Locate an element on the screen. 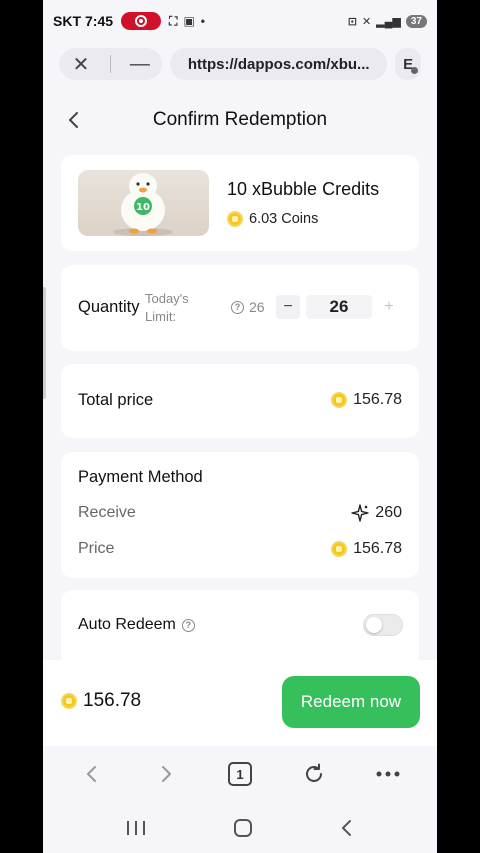 The height and width of the screenshot is (853, 480). account-button: E is located at coordinates (408, 64).